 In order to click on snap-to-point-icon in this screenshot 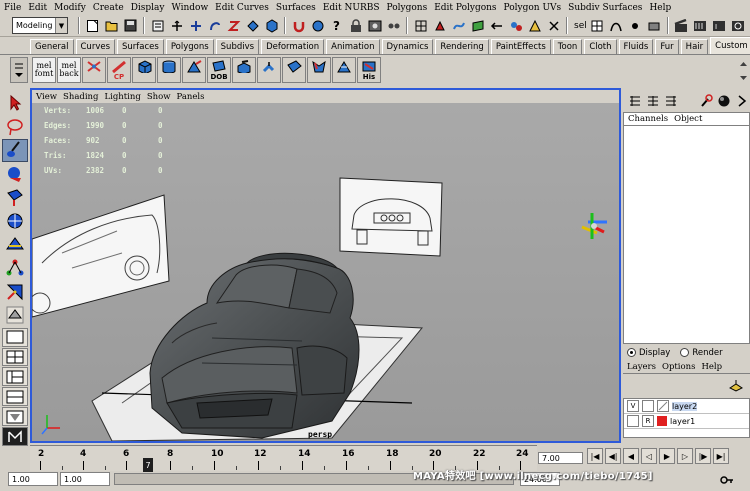, I will do `click(635, 25)`.